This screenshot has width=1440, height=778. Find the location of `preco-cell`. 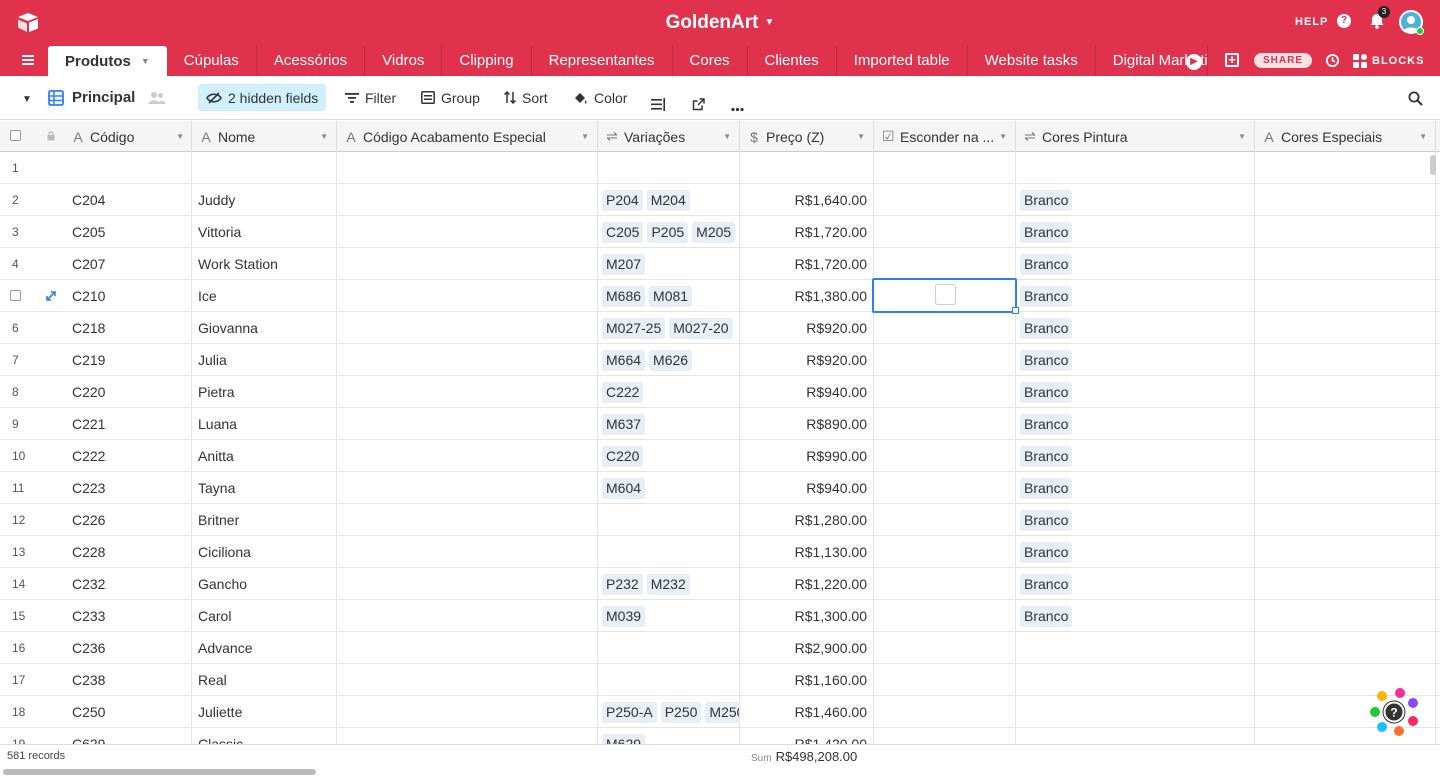

preco-cell is located at coordinates (807, 168).